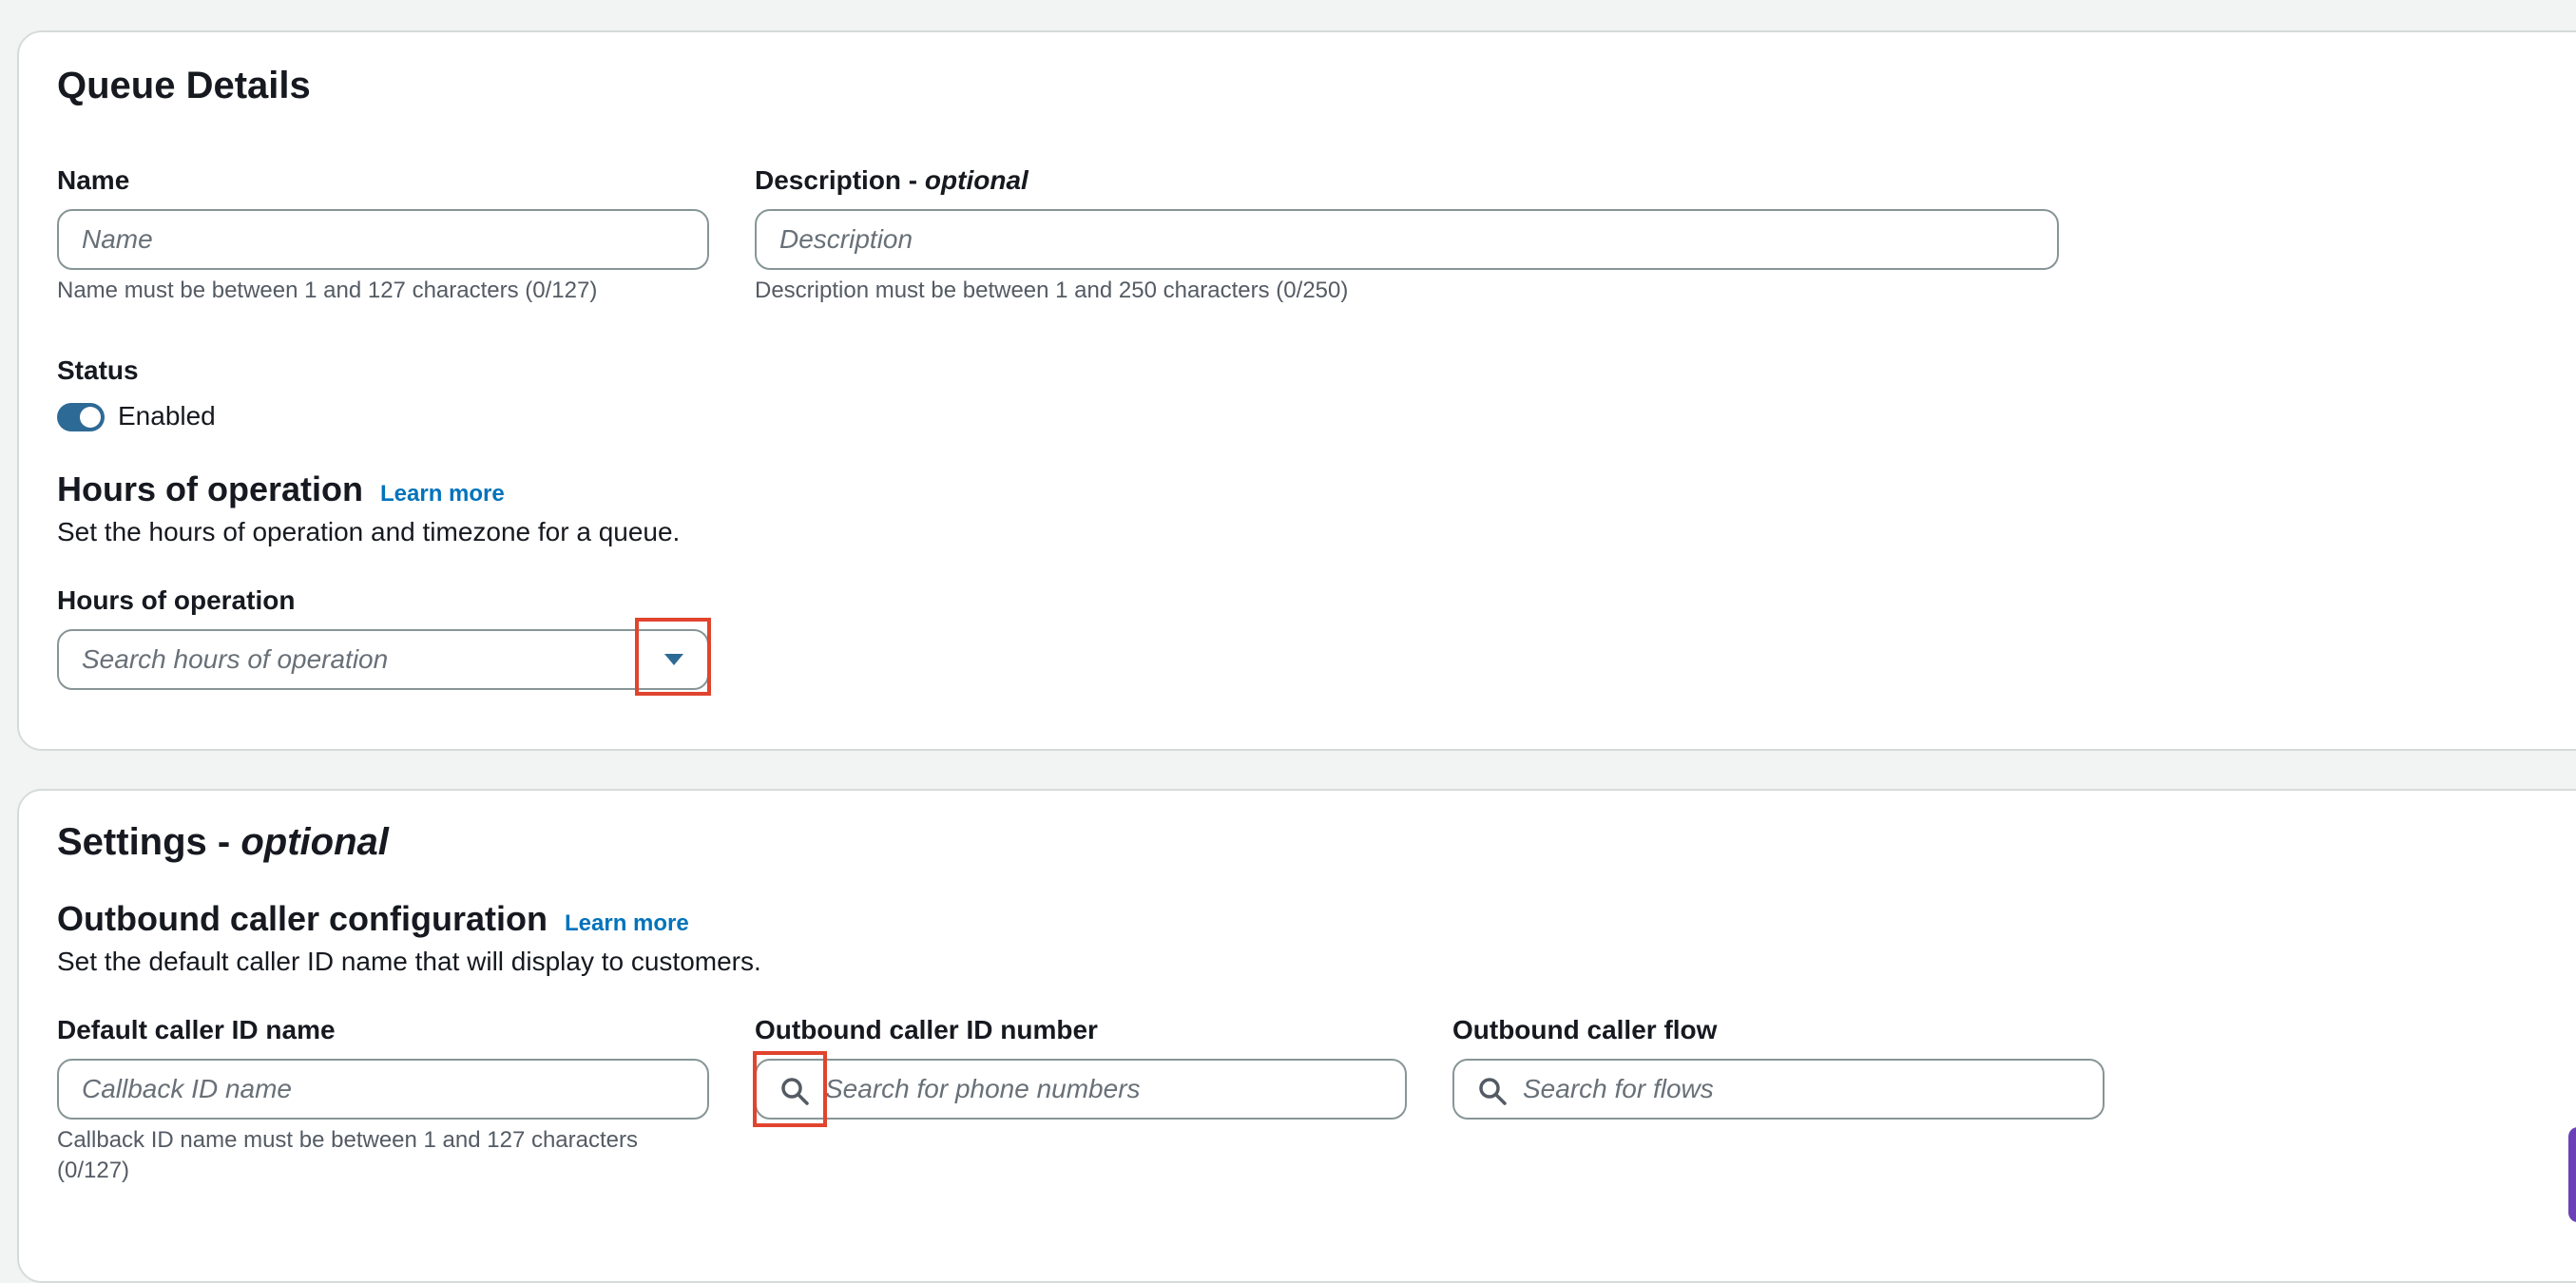 Image resolution: width=2576 pixels, height=1283 pixels. I want to click on caret-down-icon, so click(674, 659).